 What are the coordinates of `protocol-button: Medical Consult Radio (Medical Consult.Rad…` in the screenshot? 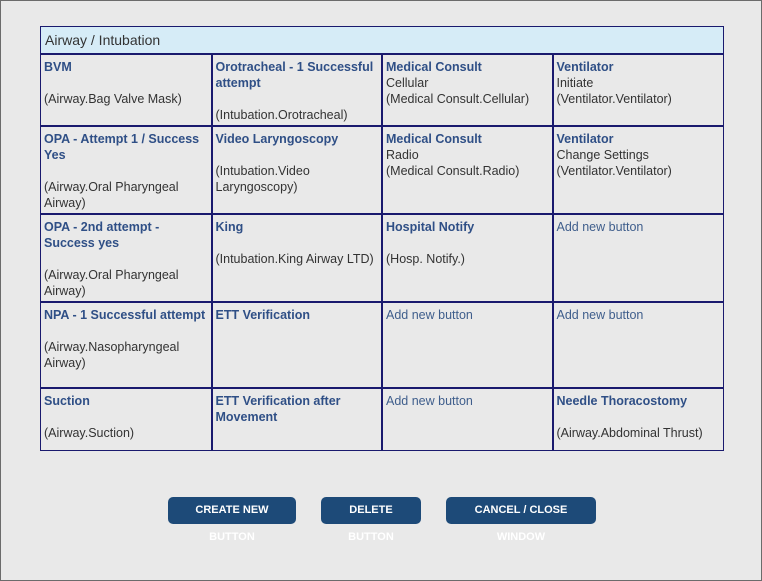 It's located at (467, 155).